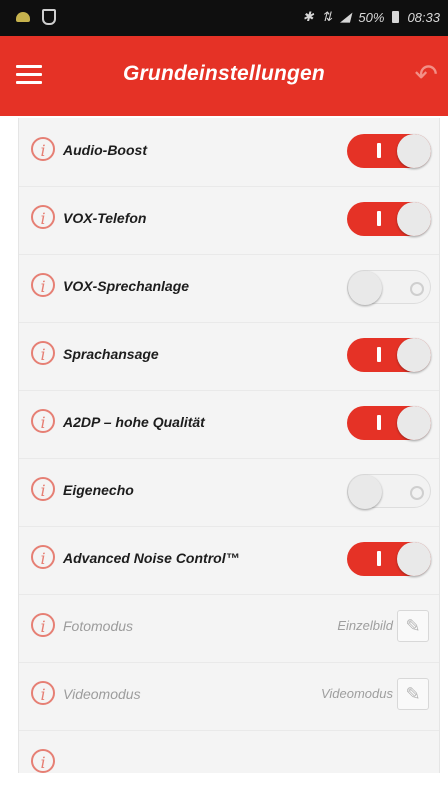 Image resolution: width=448 pixels, height=798 pixels. What do you see at coordinates (23, 17) in the screenshot?
I see `android-icon` at bounding box center [23, 17].